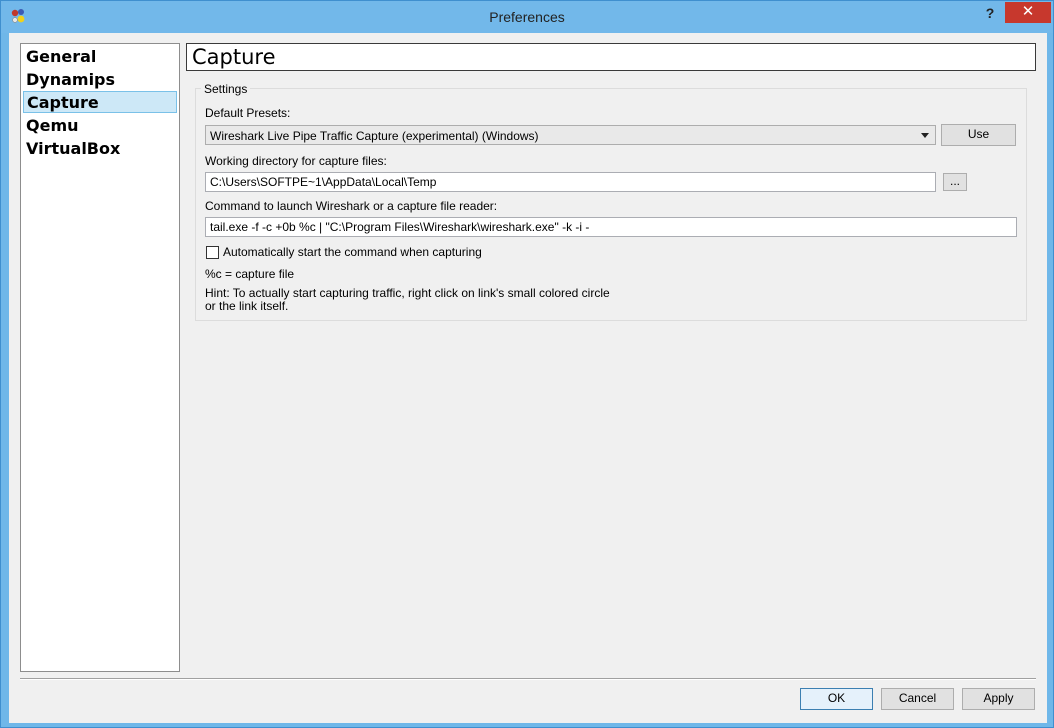 The image size is (1054, 728). Describe the element at coordinates (528, 679) in the screenshot. I see `footer-divider` at that location.